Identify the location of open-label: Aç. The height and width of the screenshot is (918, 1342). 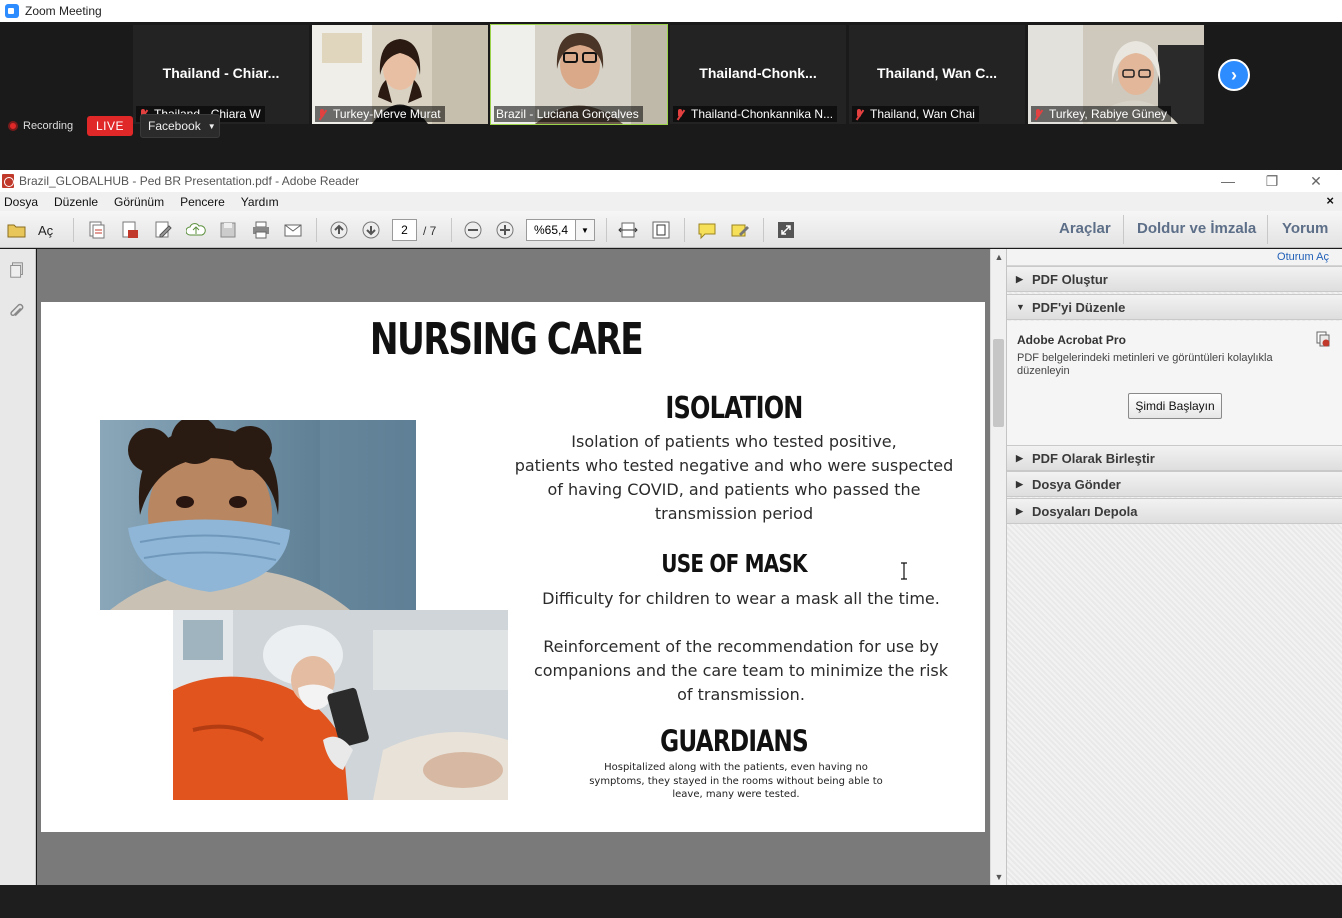
(45, 230).